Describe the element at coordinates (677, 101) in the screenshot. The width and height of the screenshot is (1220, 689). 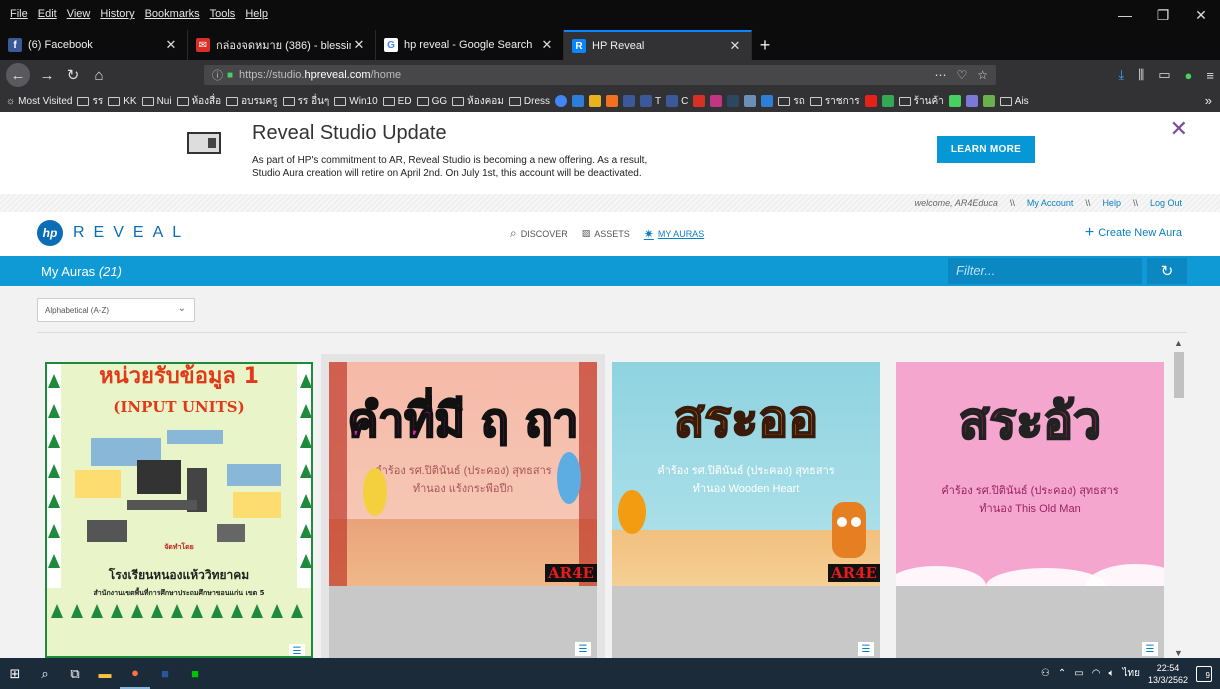
I see `bookmark-site: C` at that location.